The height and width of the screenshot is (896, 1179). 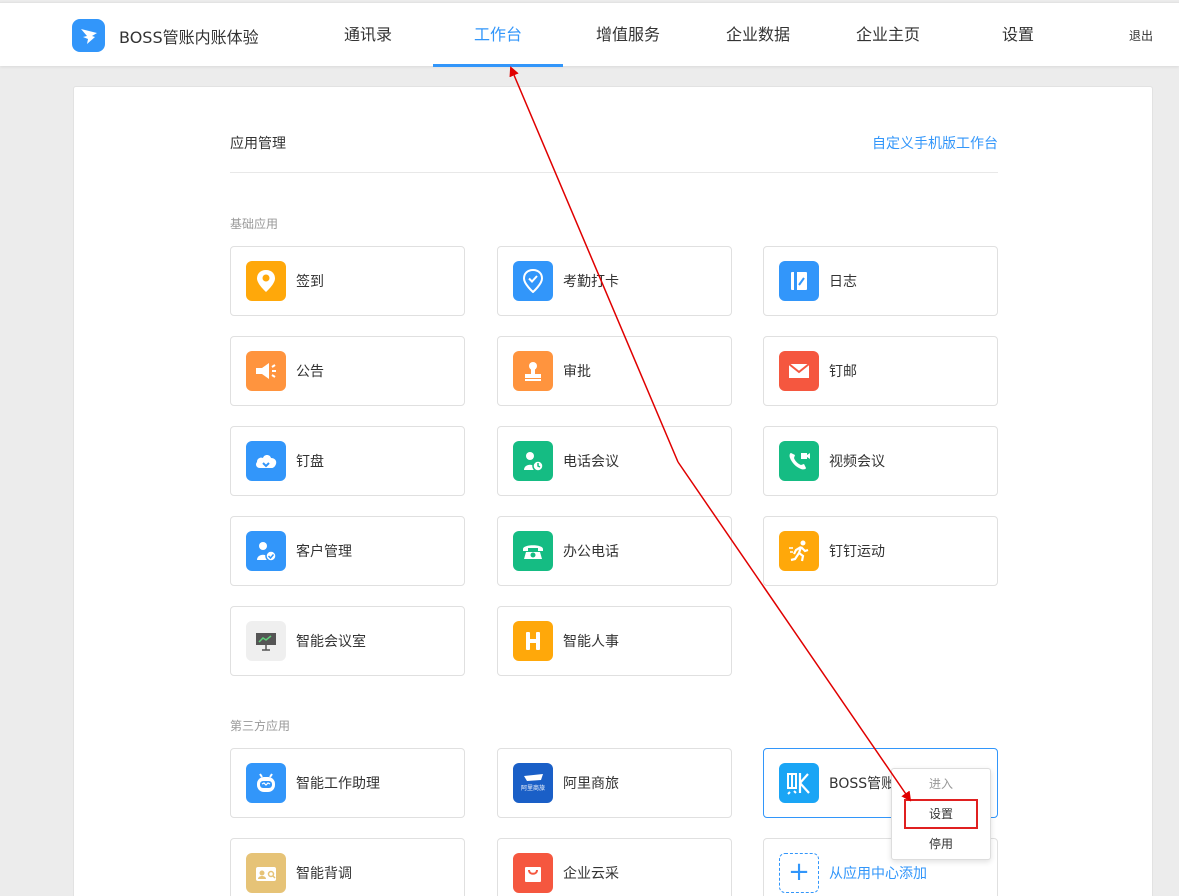 I want to click on id-card-icon, so click(x=266, y=873).